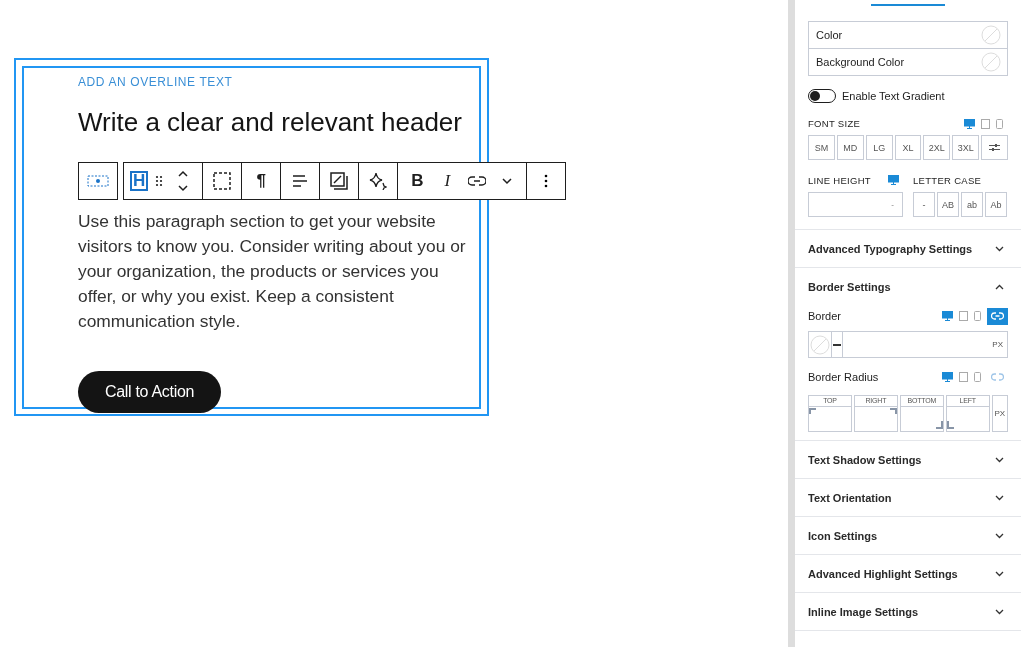 The image size is (1024, 647). I want to click on drag-icon, so click(159, 181).